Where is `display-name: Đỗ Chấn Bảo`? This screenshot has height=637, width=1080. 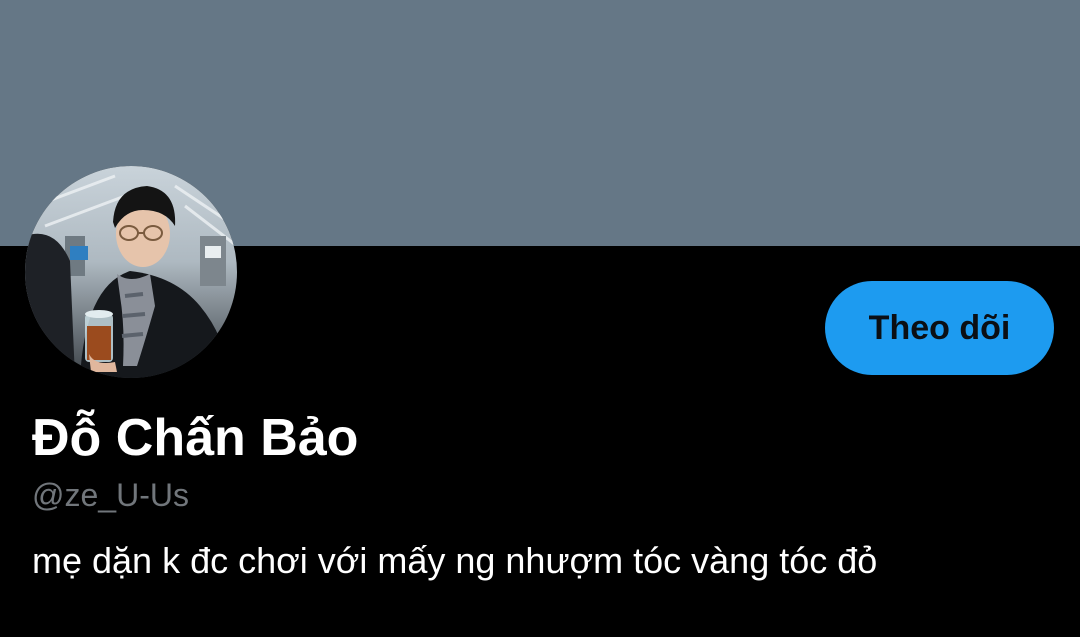 display-name: Đỗ Chấn Bảo is located at coordinates (195, 438).